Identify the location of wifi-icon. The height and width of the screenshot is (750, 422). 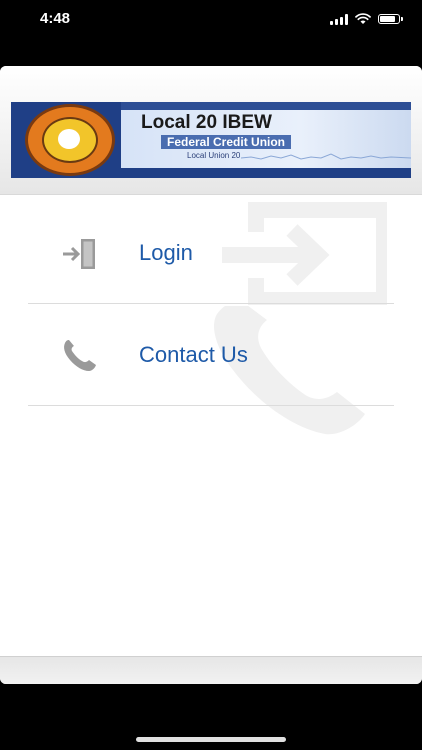
(363, 18).